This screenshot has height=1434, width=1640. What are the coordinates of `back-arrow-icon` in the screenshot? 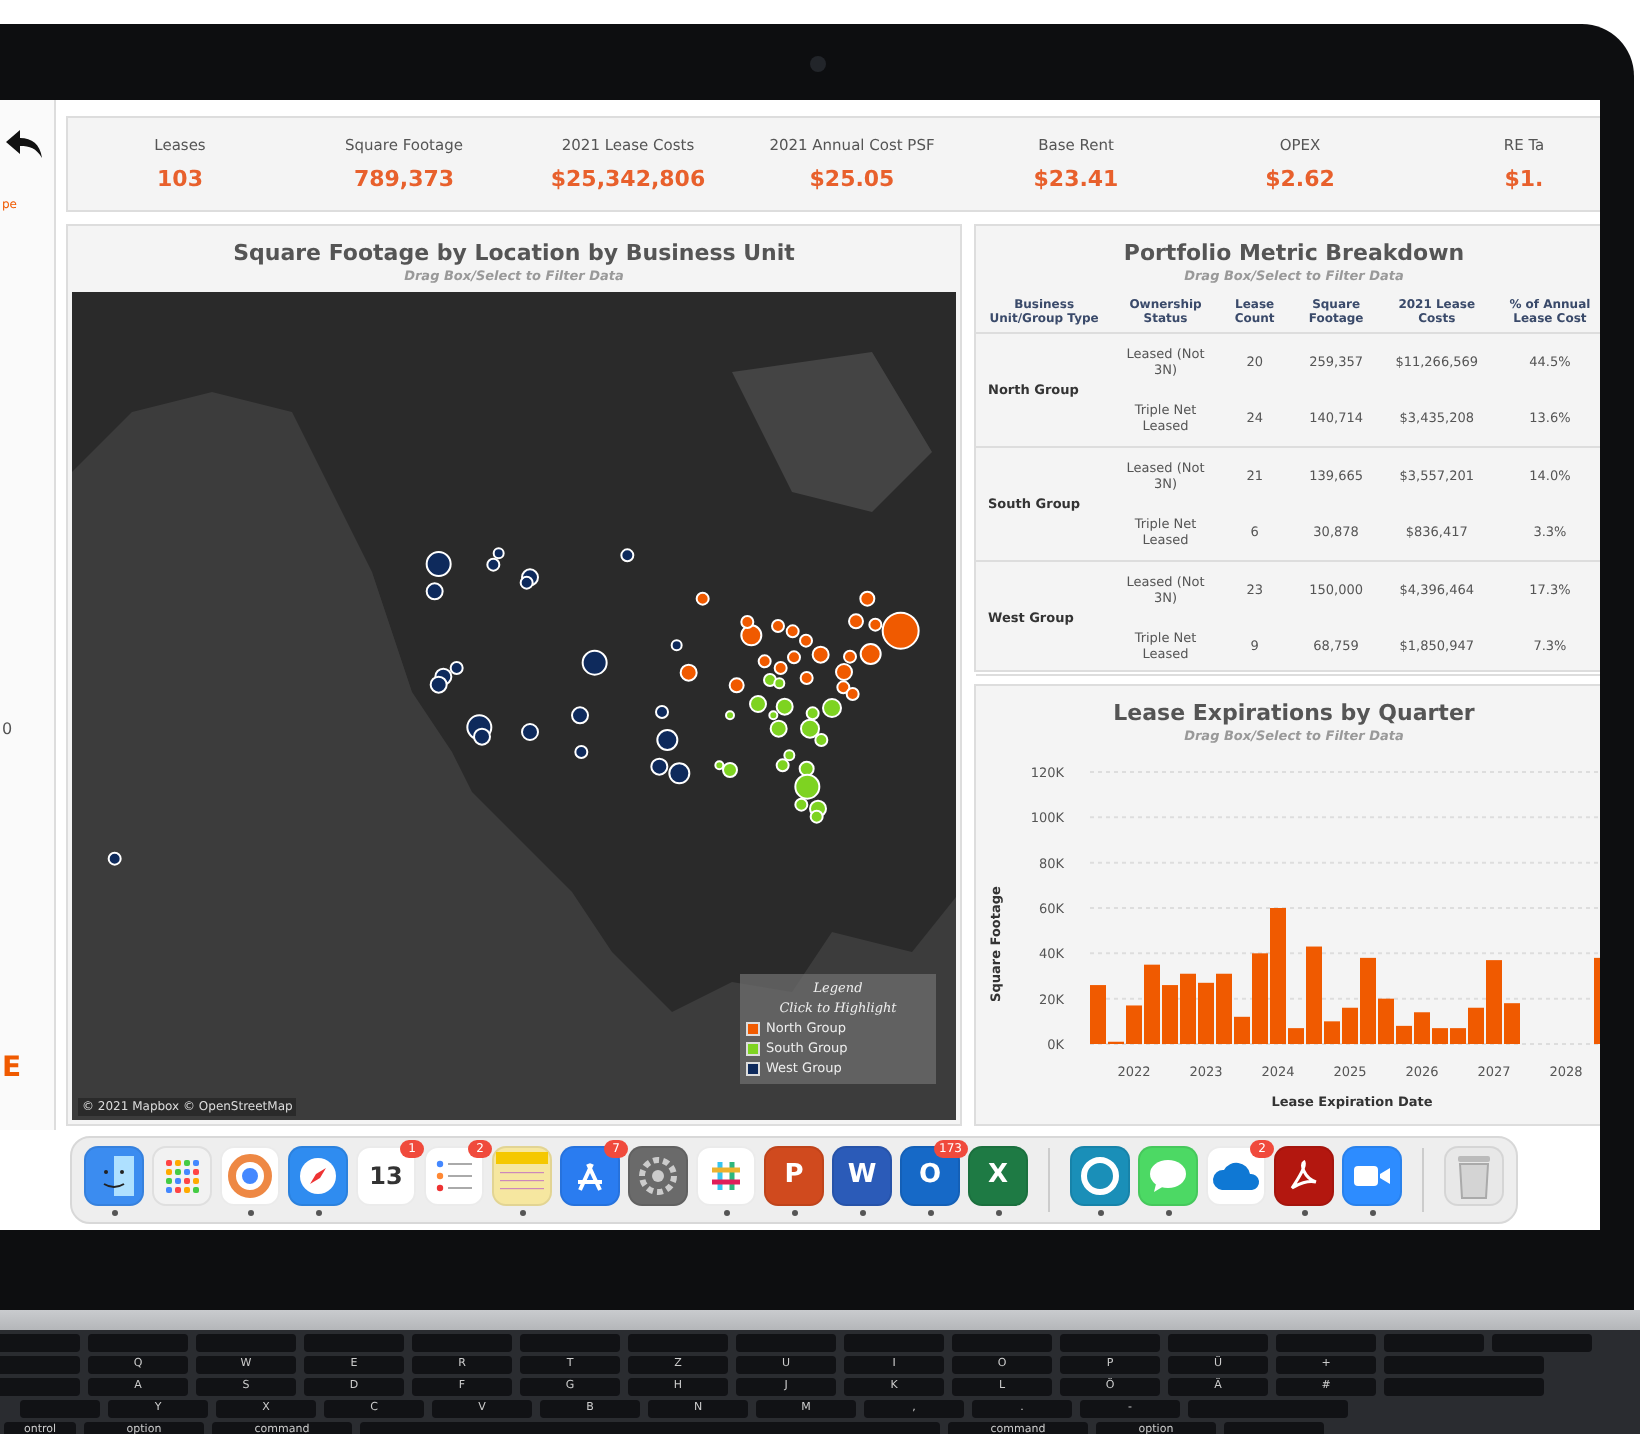 It's located at (24, 144).